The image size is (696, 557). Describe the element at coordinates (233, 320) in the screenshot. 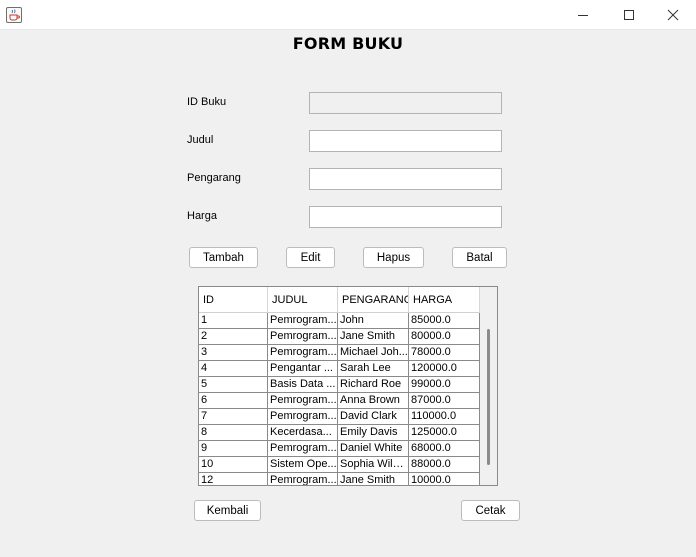

I see `cell-id: 1` at that location.